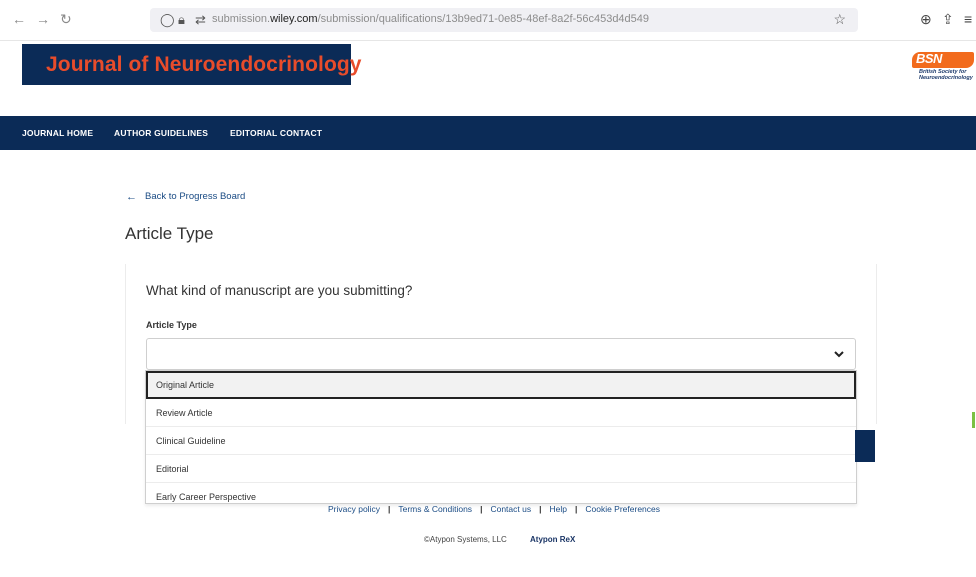  What do you see at coordinates (501, 413) in the screenshot?
I see `option-review-article: Review Article` at bounding box center [501, 413].